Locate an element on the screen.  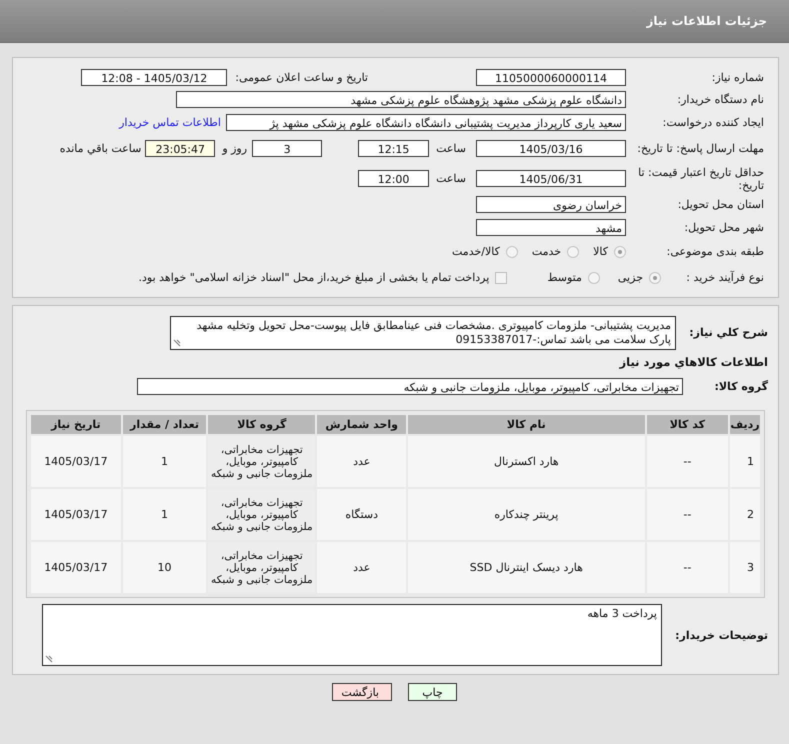
table-cell: دستگاه is located at coordinates (361, 514).